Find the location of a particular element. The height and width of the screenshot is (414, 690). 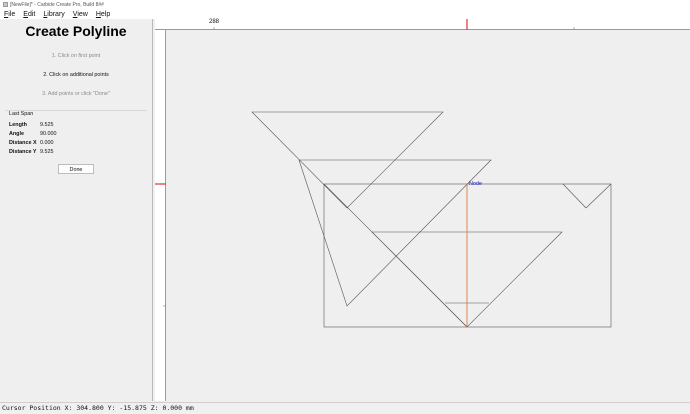

corner-triangle-right is located at coordinates (598, 196).